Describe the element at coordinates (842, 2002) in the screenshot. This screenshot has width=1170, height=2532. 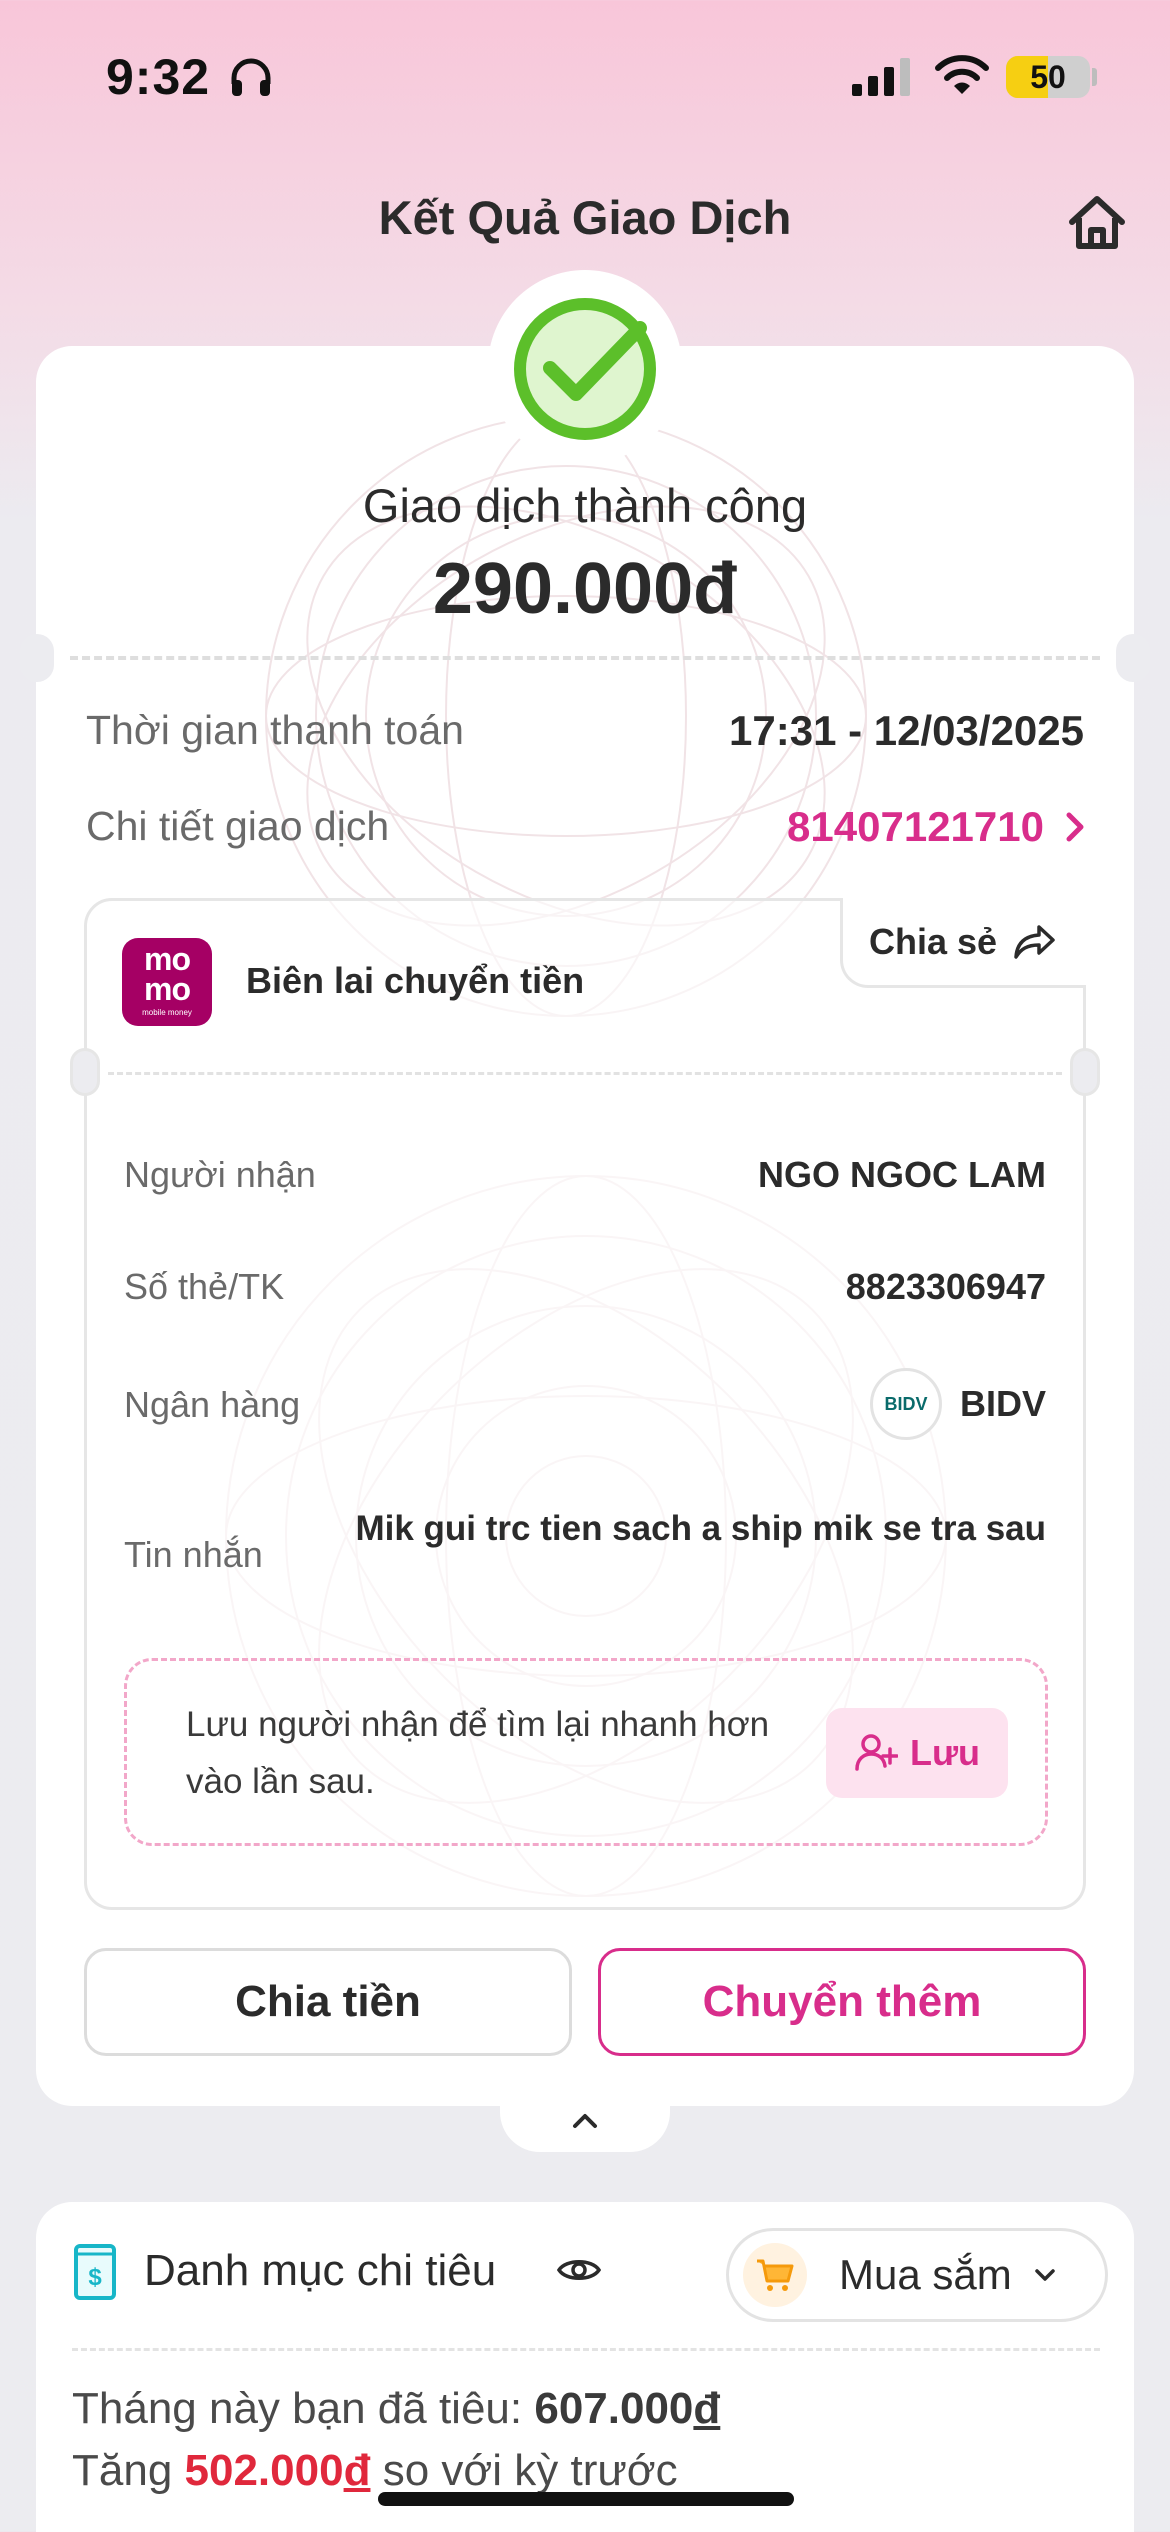
I see `transfer-more-button: Chuyển thêm` at that location.